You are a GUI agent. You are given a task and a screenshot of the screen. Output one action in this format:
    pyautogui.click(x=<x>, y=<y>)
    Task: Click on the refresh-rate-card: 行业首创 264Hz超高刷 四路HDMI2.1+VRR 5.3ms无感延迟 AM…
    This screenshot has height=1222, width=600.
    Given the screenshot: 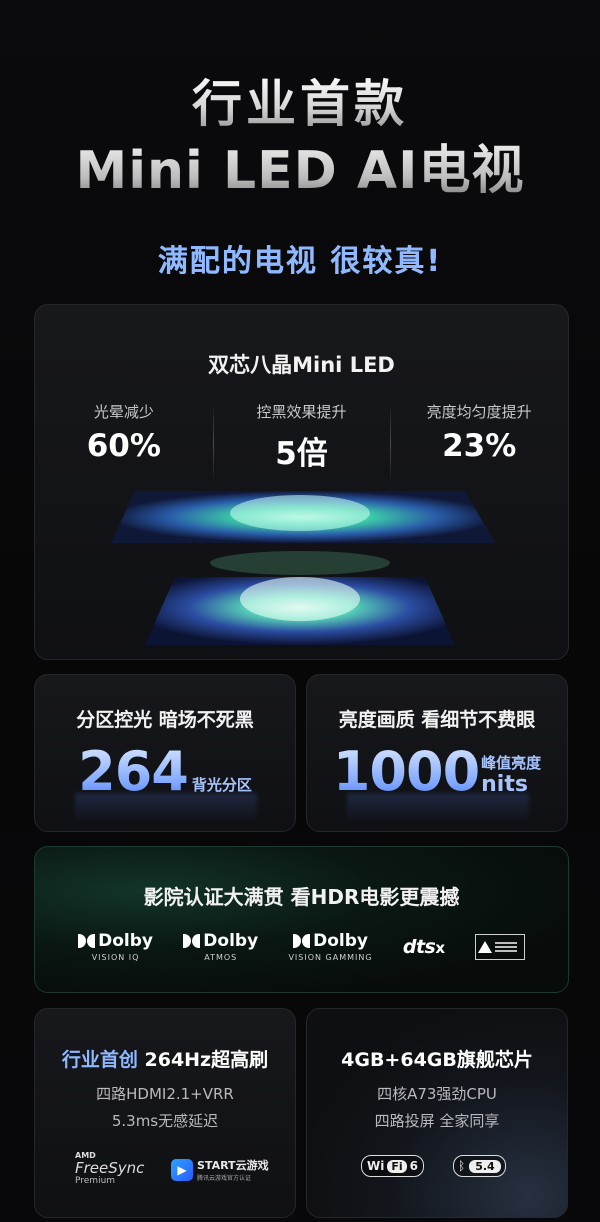 What is the action you would take?
    pyautogui.click(x=165, y=1113)
    